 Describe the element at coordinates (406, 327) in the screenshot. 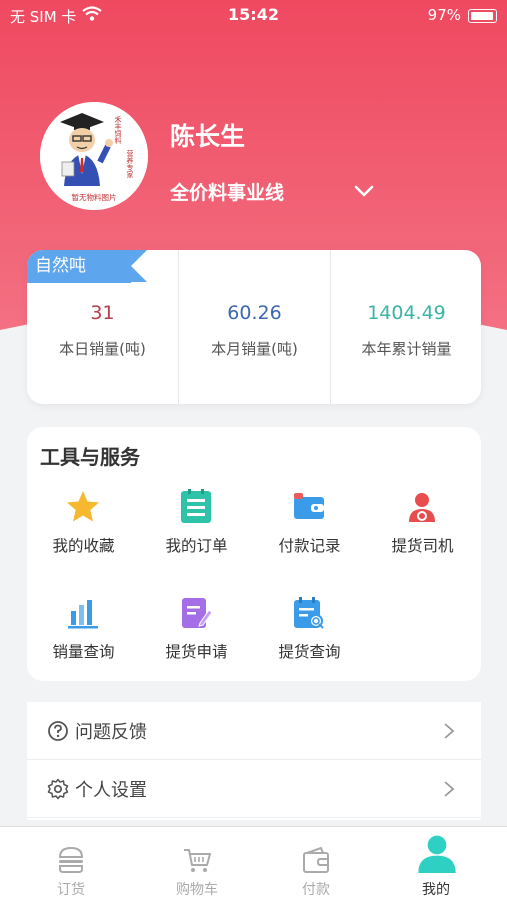

I see `stat-yearly-sales: 1404.49 本年累计销量` at that location.